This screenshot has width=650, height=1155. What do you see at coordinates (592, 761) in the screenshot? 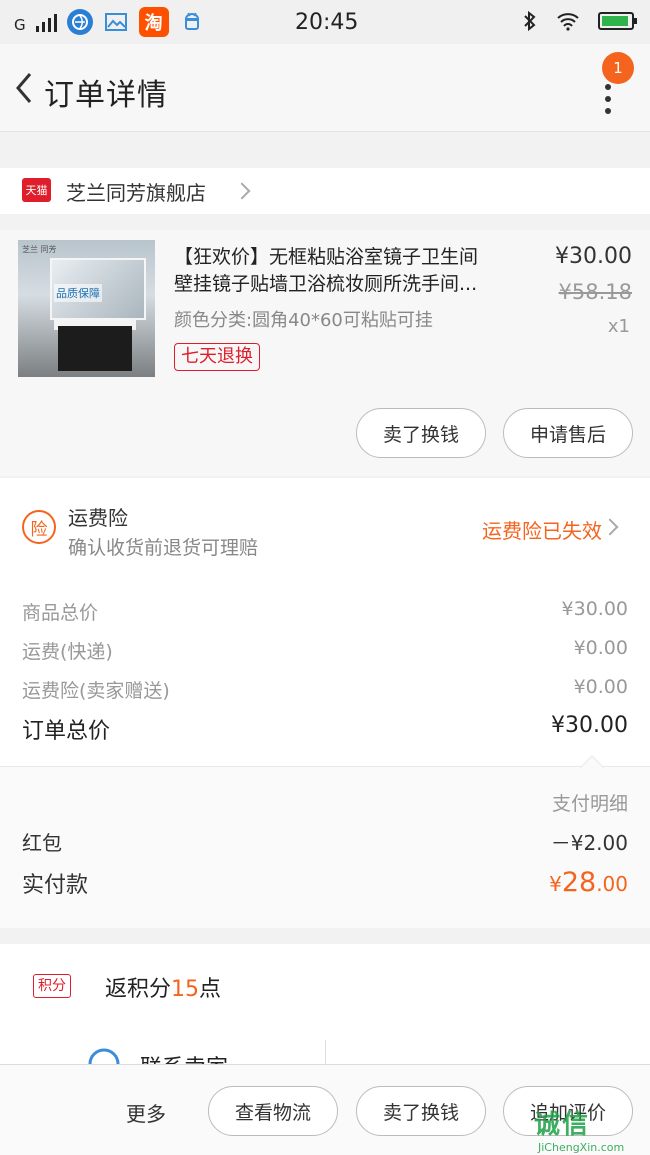
I see `caret-up-icon` at bounding box center [592, 761].